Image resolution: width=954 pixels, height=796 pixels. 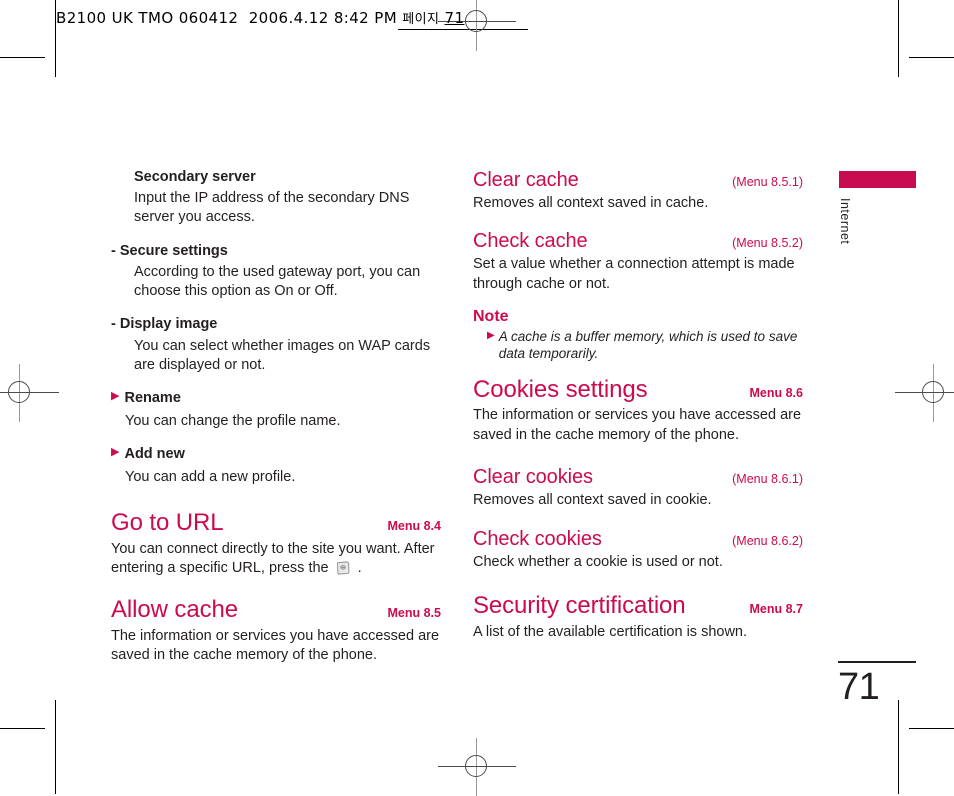 I want to click on folio-rule, so click(x=877, y=662).